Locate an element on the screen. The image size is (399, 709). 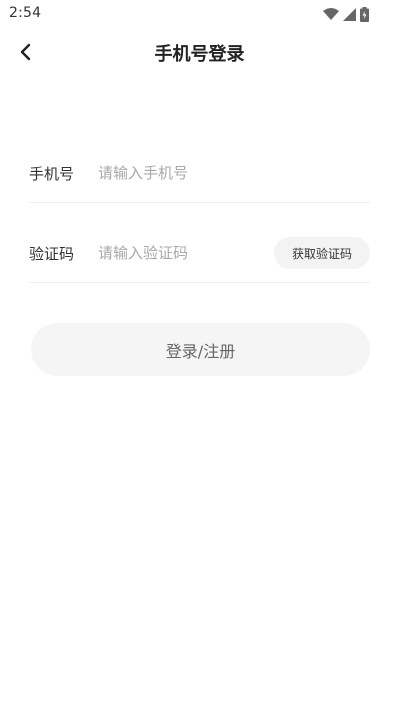
phone-label: 手机号 is located at coordinates (52, 174).